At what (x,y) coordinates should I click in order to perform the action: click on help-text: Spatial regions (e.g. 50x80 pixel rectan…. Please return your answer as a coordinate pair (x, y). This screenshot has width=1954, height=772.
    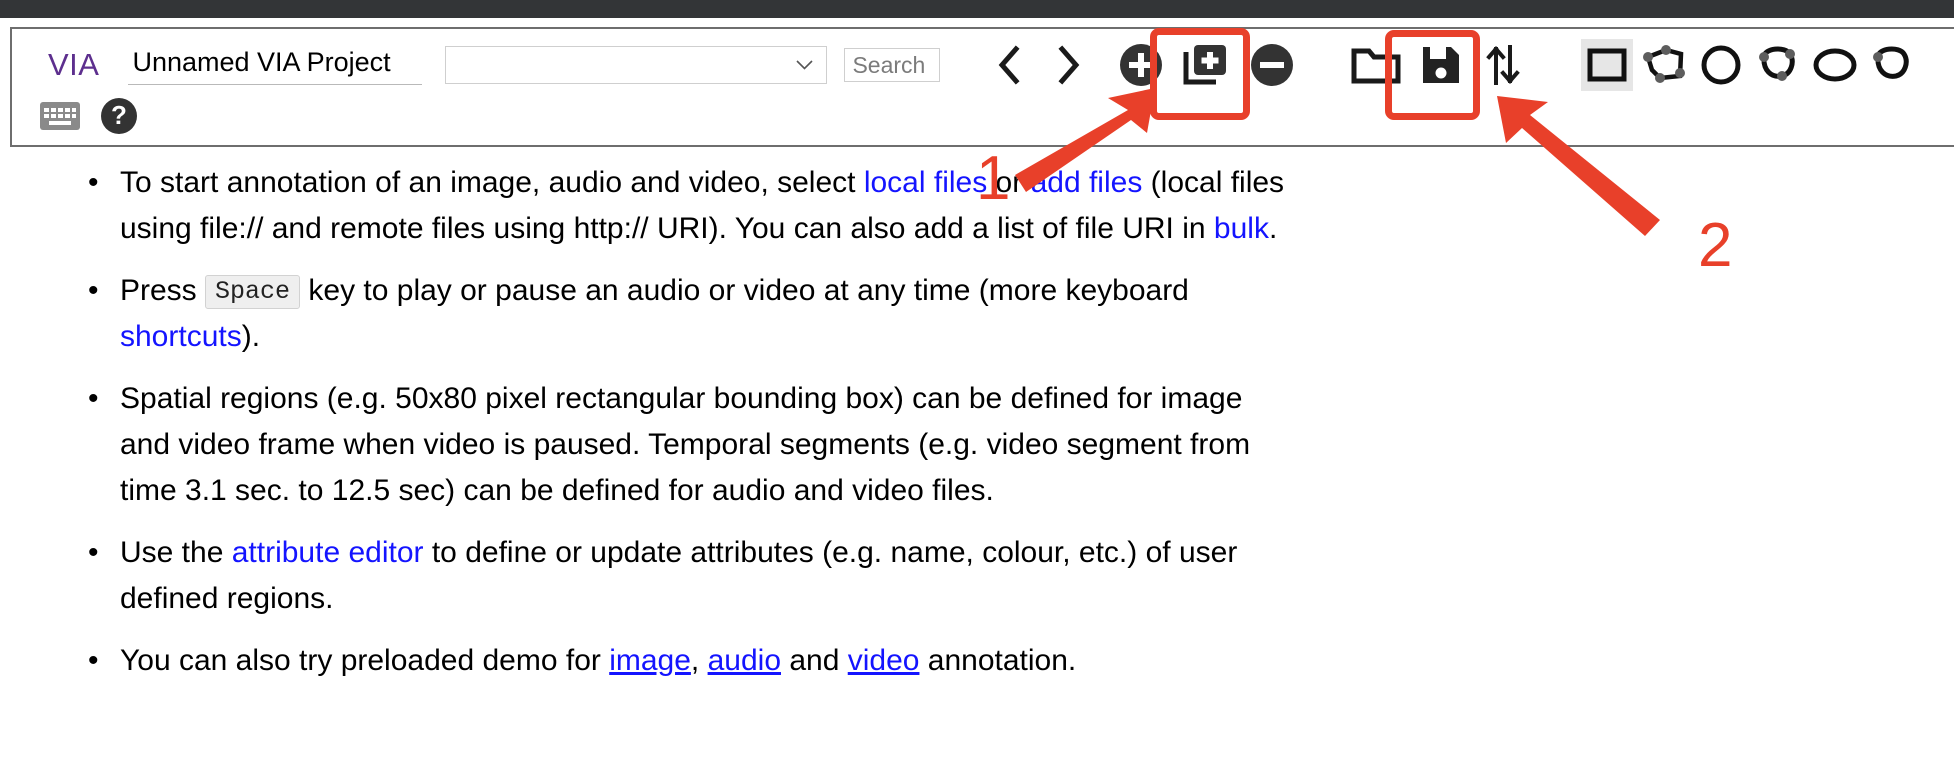
    Looking at the image, I should click on (685, 444).